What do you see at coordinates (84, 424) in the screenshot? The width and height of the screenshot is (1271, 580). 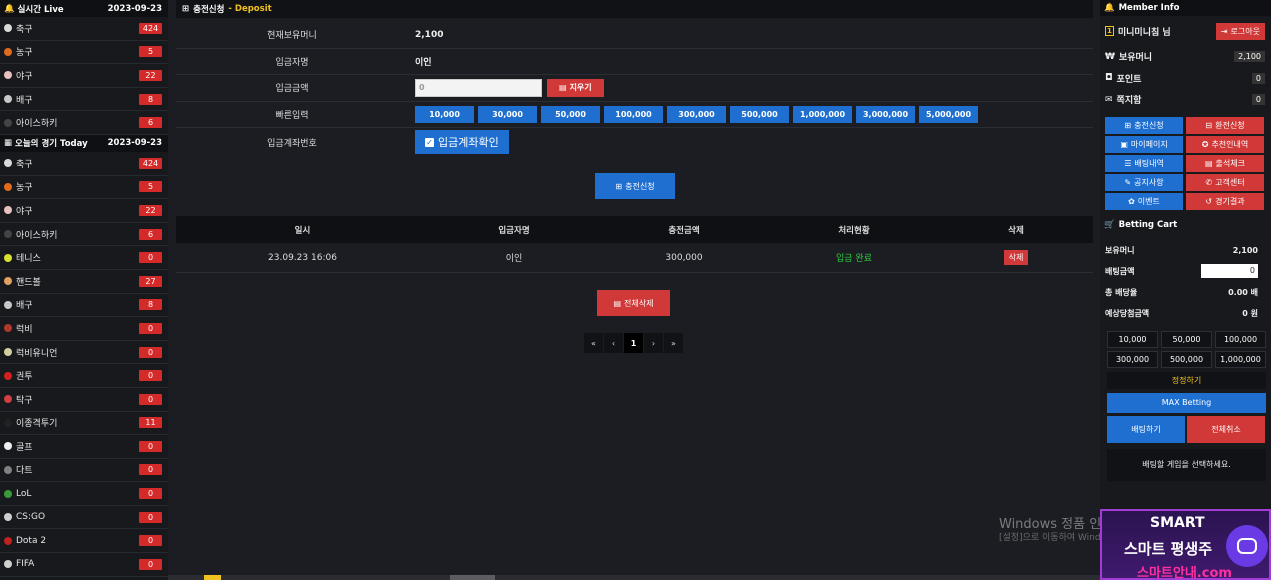 I see `sport-item: 이종격투기 11` at bounding box center [84, 424].